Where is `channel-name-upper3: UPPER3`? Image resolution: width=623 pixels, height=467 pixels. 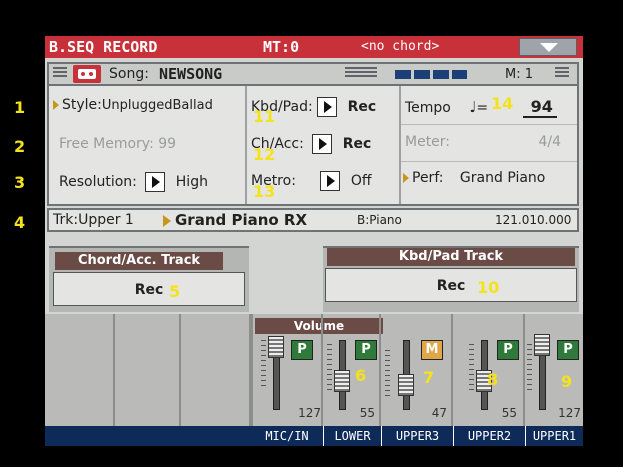
channel-name-upper3: UPPER3 is located at coordinates (417, 436).